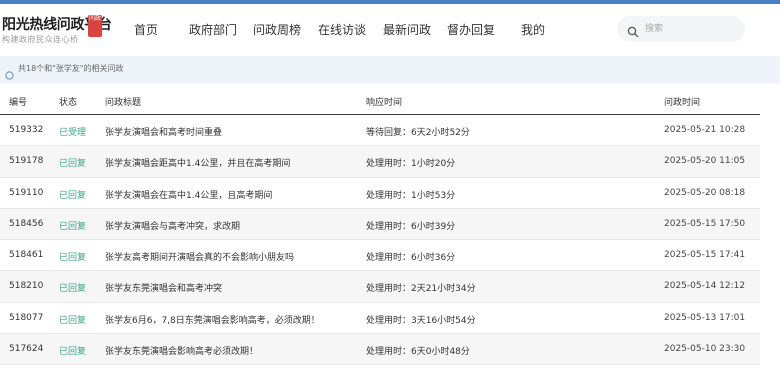  What do you see at coordinates (390, 69) in the screenshot?
I see `result-notice: 共18个和"张学友"的相关问政` at bounding box center [390, 69].